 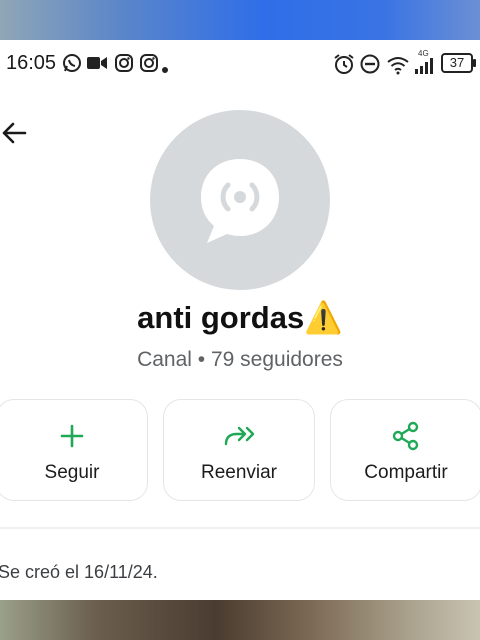 What do you see at coordinates (370, 66) in the screenshot?
I see `do-not-disturb-icon` at bounding box center [370, 66].